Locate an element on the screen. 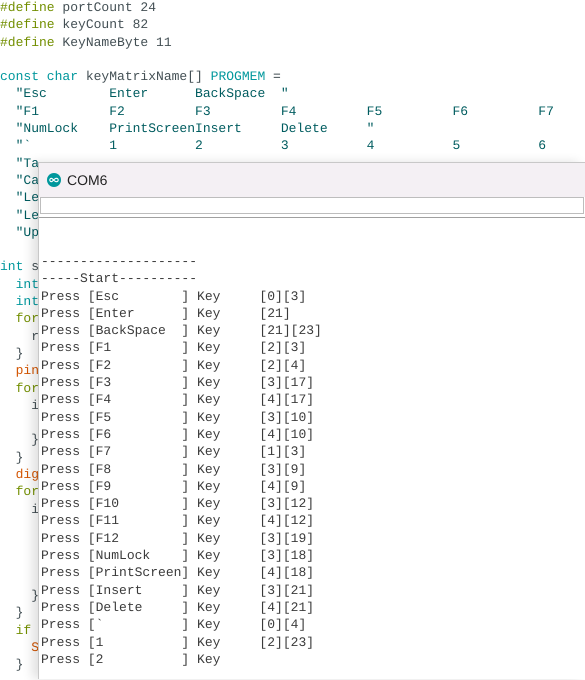  output-line: Press [1 ] Key [2][23] is located at coordinates (177, 642).